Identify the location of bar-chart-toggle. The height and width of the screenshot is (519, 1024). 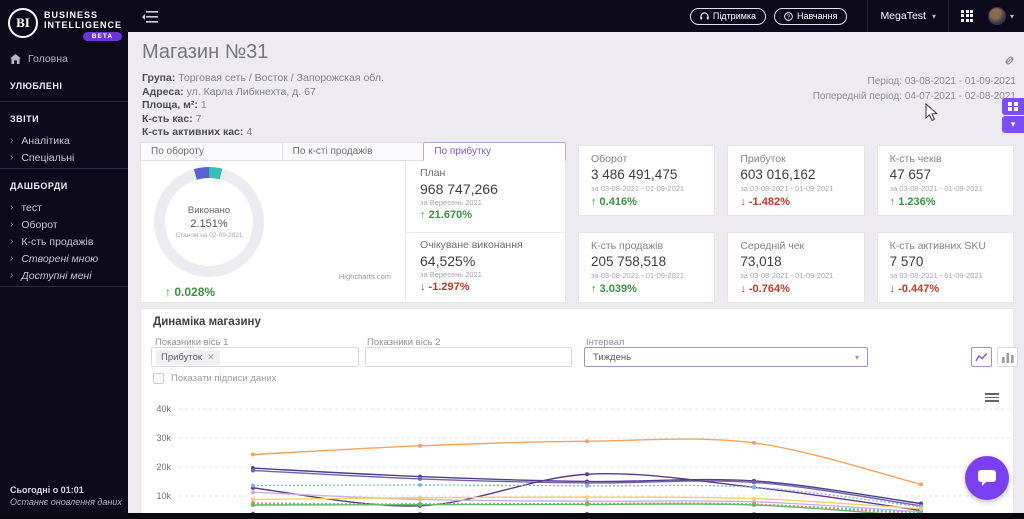
(1007, 357).